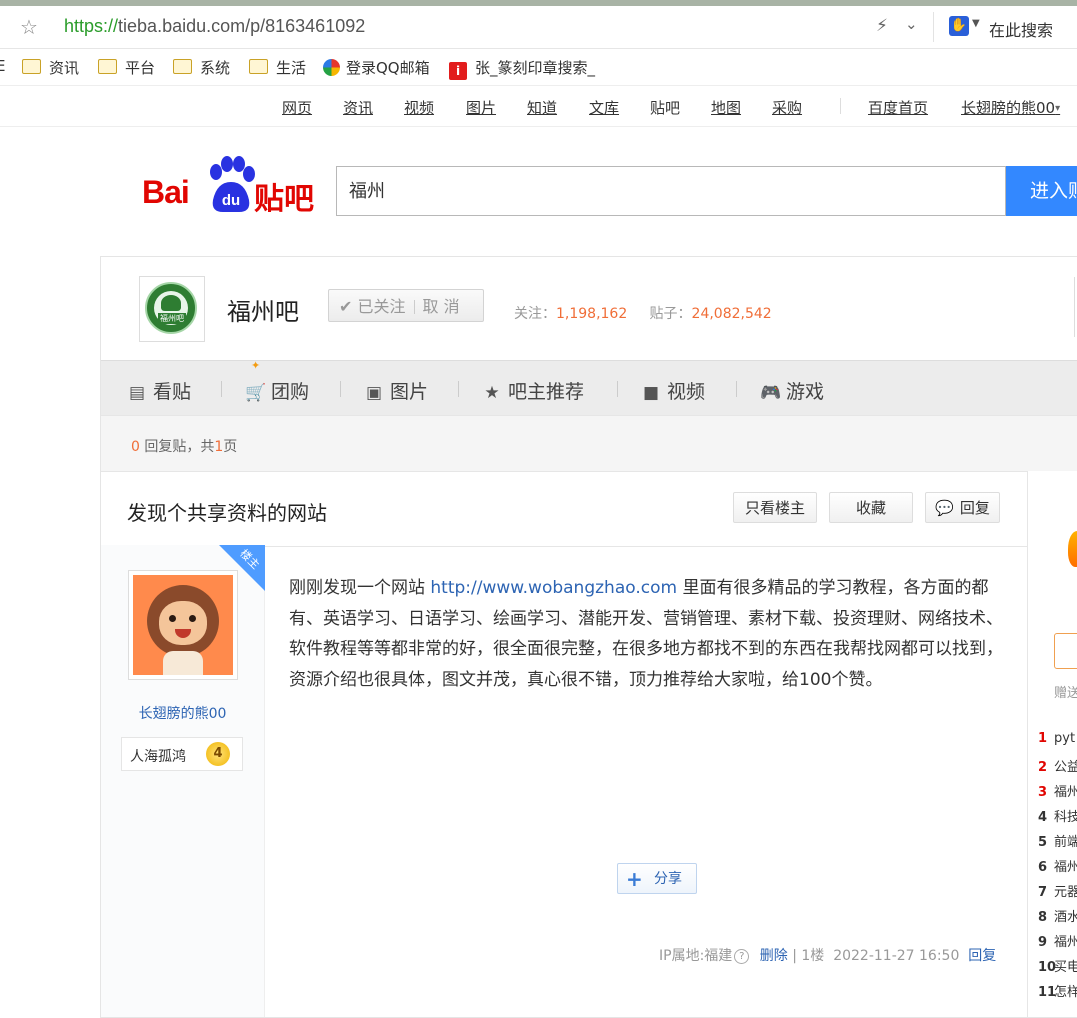 The image size is (1077, 1018). Describe the element at coordinates (871, 507) in the screenshot. I see `favorite-button: 收藏` at that location.